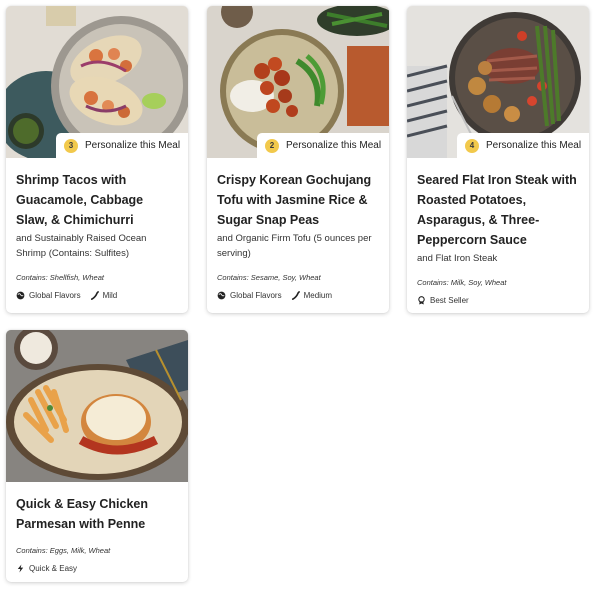 Image resolution: width=598 pixels, height=591 pixels. What do you see at coordinates (269, 277) in the screenshot?
I see `allergen-info: Contains: Sesame, Soy, Wheat` at bounding box center [269, 277].